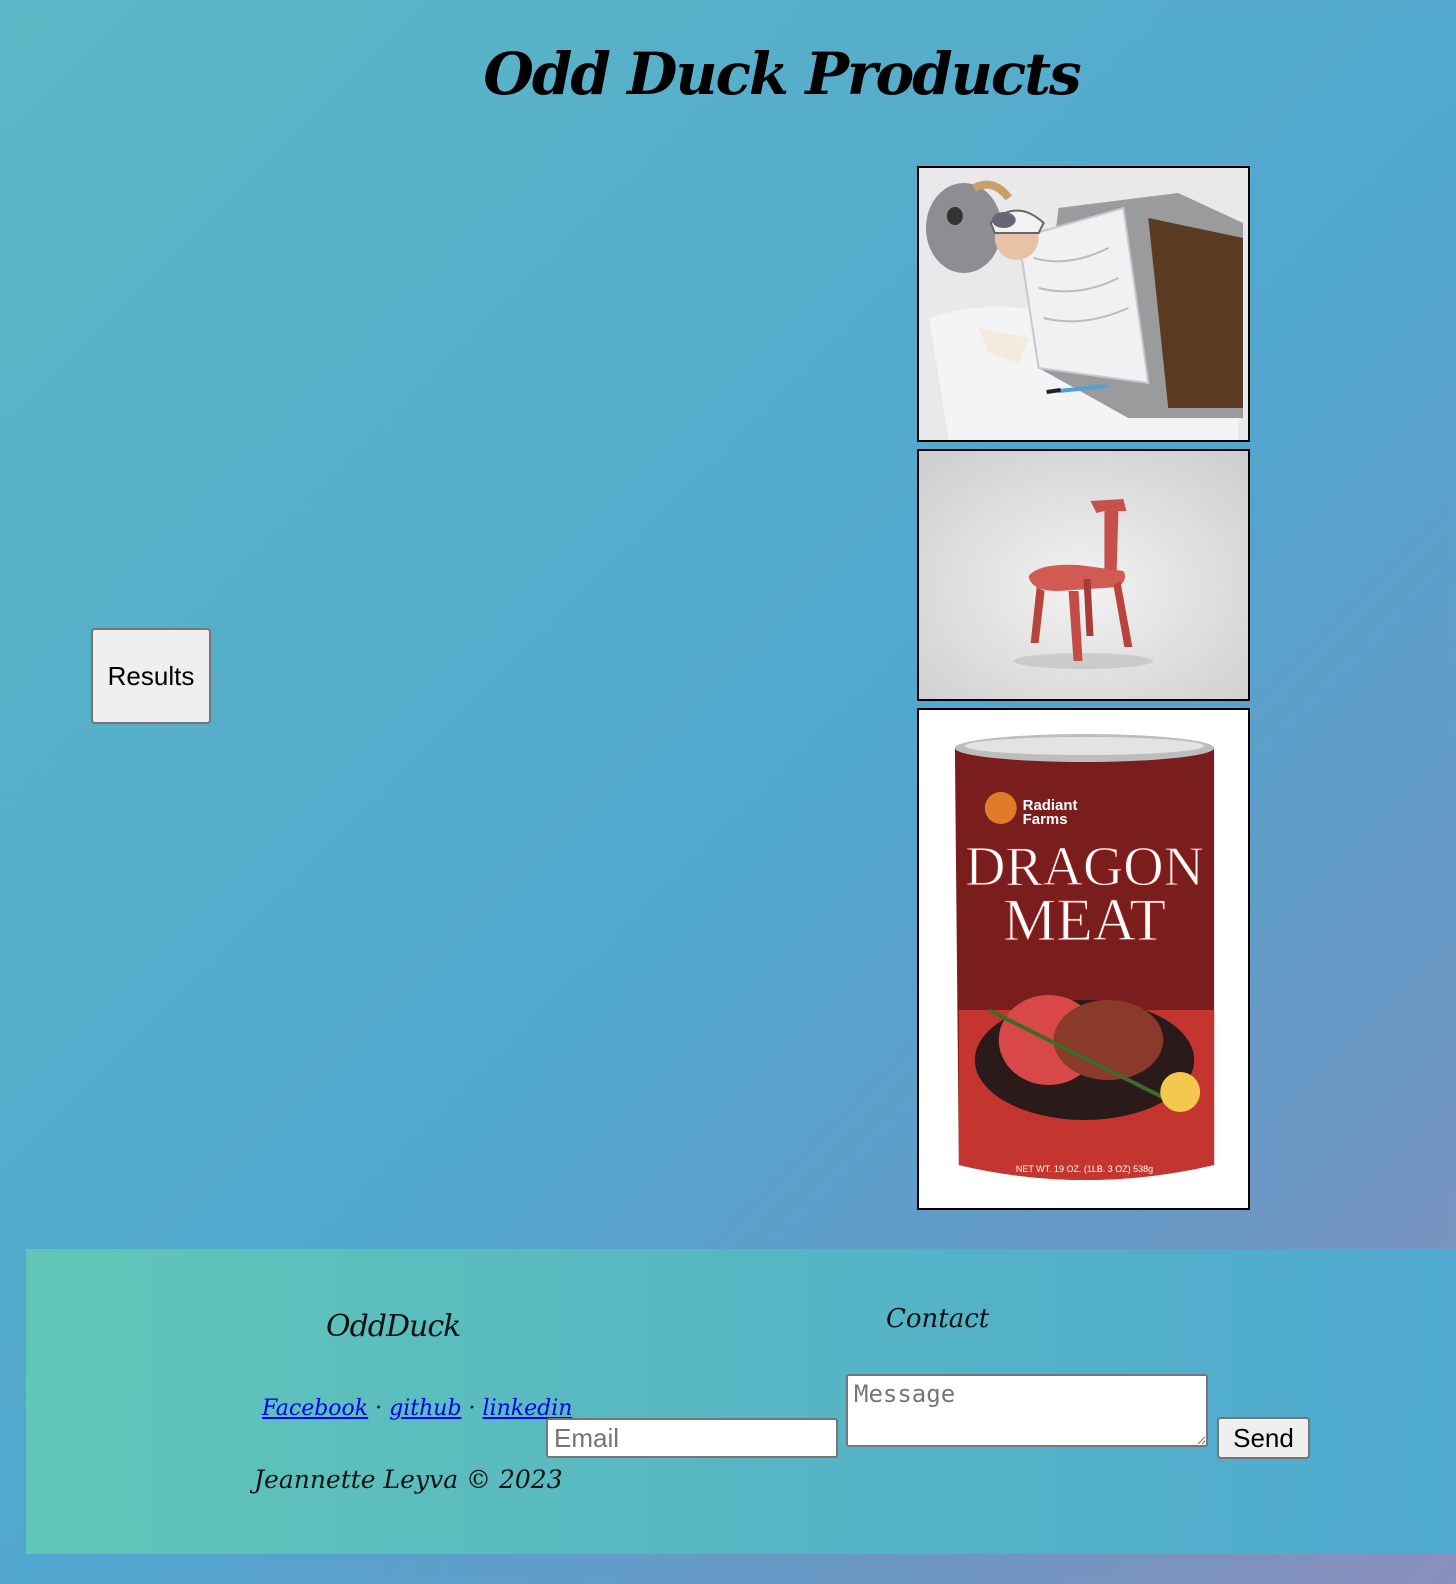  What do you see at coordinates (1084, 1169) in the screenshot?
I see `svg-text:NET WT. 19 OZ. (1LB. 3 OZ) 538: NET WT. 19 OZ. (1LB. 3 OZ) 538g` at bounding box center [1084, 1169].